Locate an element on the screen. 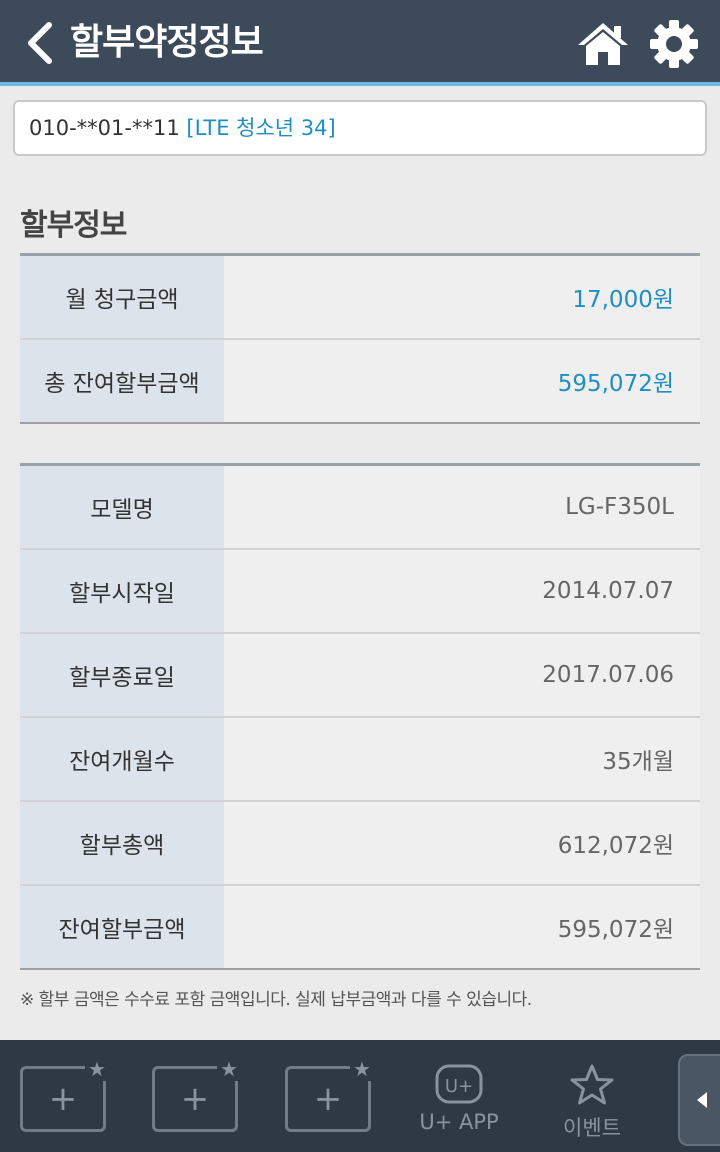 This screenshot has width=720, height=1152. back-button is located at coordinates (40, 43).